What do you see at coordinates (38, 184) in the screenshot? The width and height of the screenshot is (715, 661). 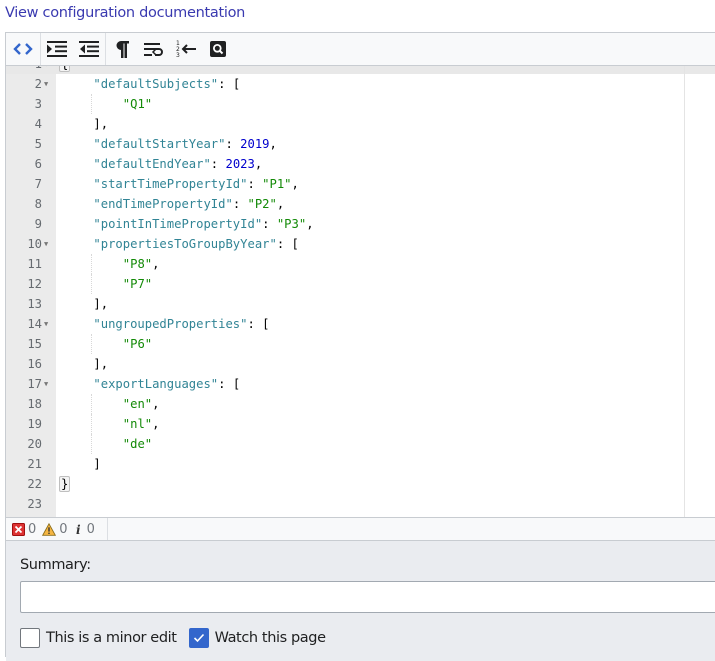 I see `line-number: 7` at bounding box center [38, 184].